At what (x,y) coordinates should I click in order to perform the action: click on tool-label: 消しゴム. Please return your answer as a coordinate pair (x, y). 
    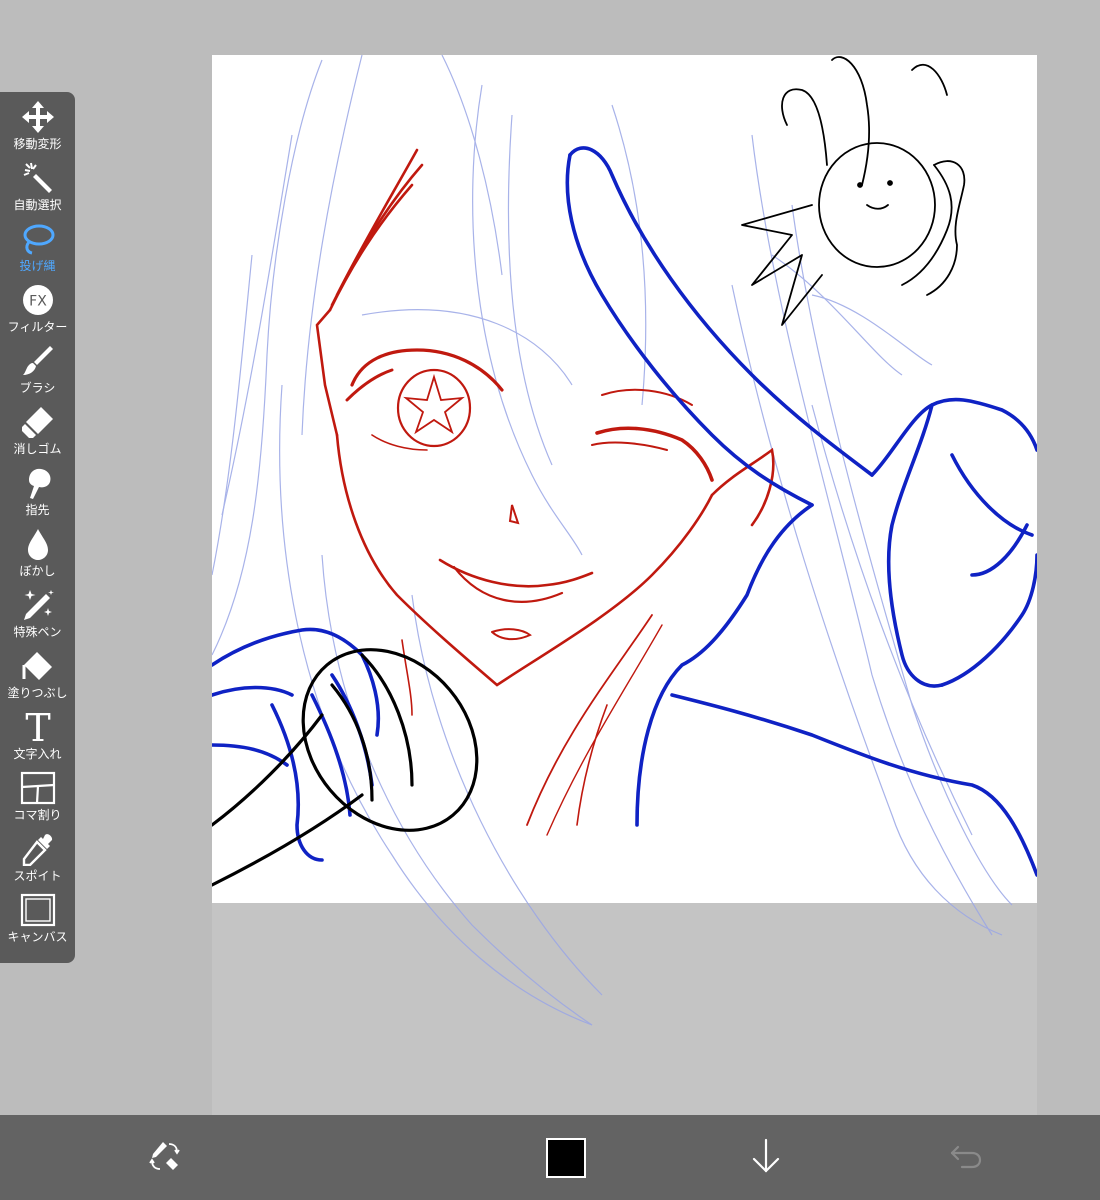
    Looking at the image, I should click on (37, 449).